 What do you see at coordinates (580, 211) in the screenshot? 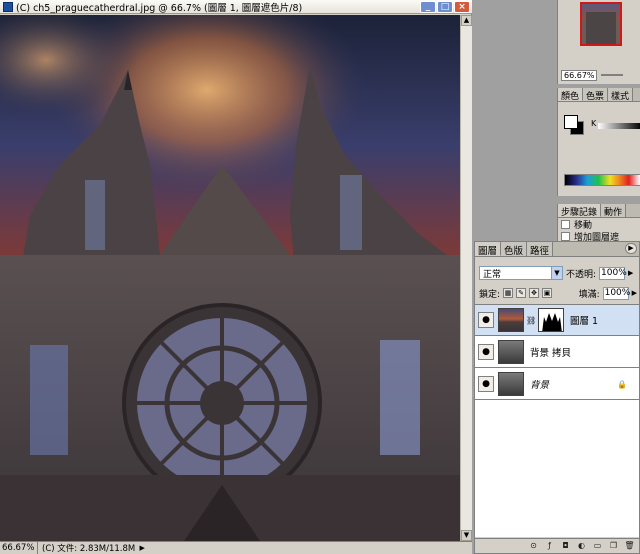
I see `tab-history: 步驟記錄` at bounding box center [580, 211].